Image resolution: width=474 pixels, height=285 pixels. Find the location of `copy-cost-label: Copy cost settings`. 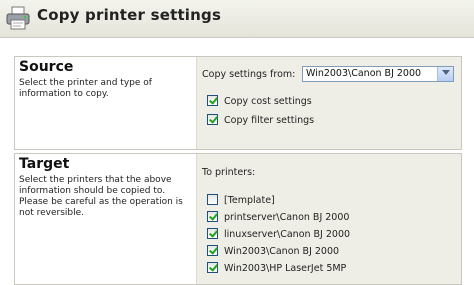

copy-cost-label: Copy cost settings is located at coordinates (268, 101).